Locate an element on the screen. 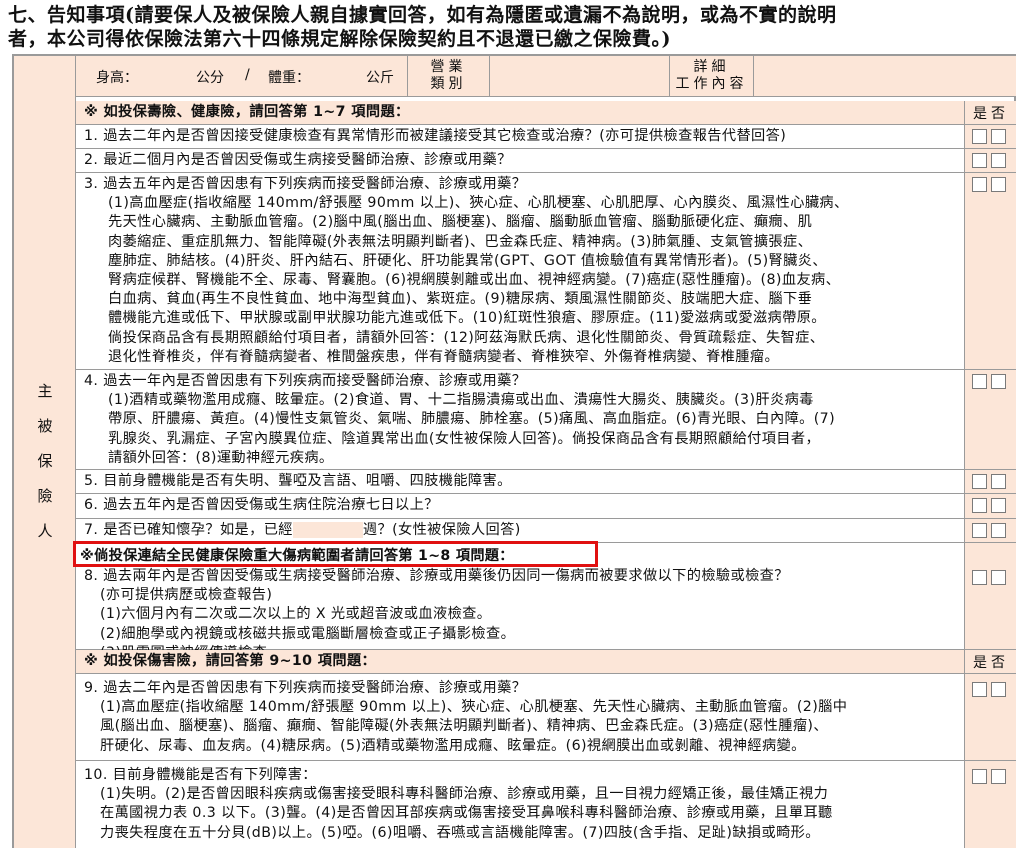  section2-header: ※ 如投保傷害險，請回答第 9~10 項問題： is located at coordinates (230, 661).